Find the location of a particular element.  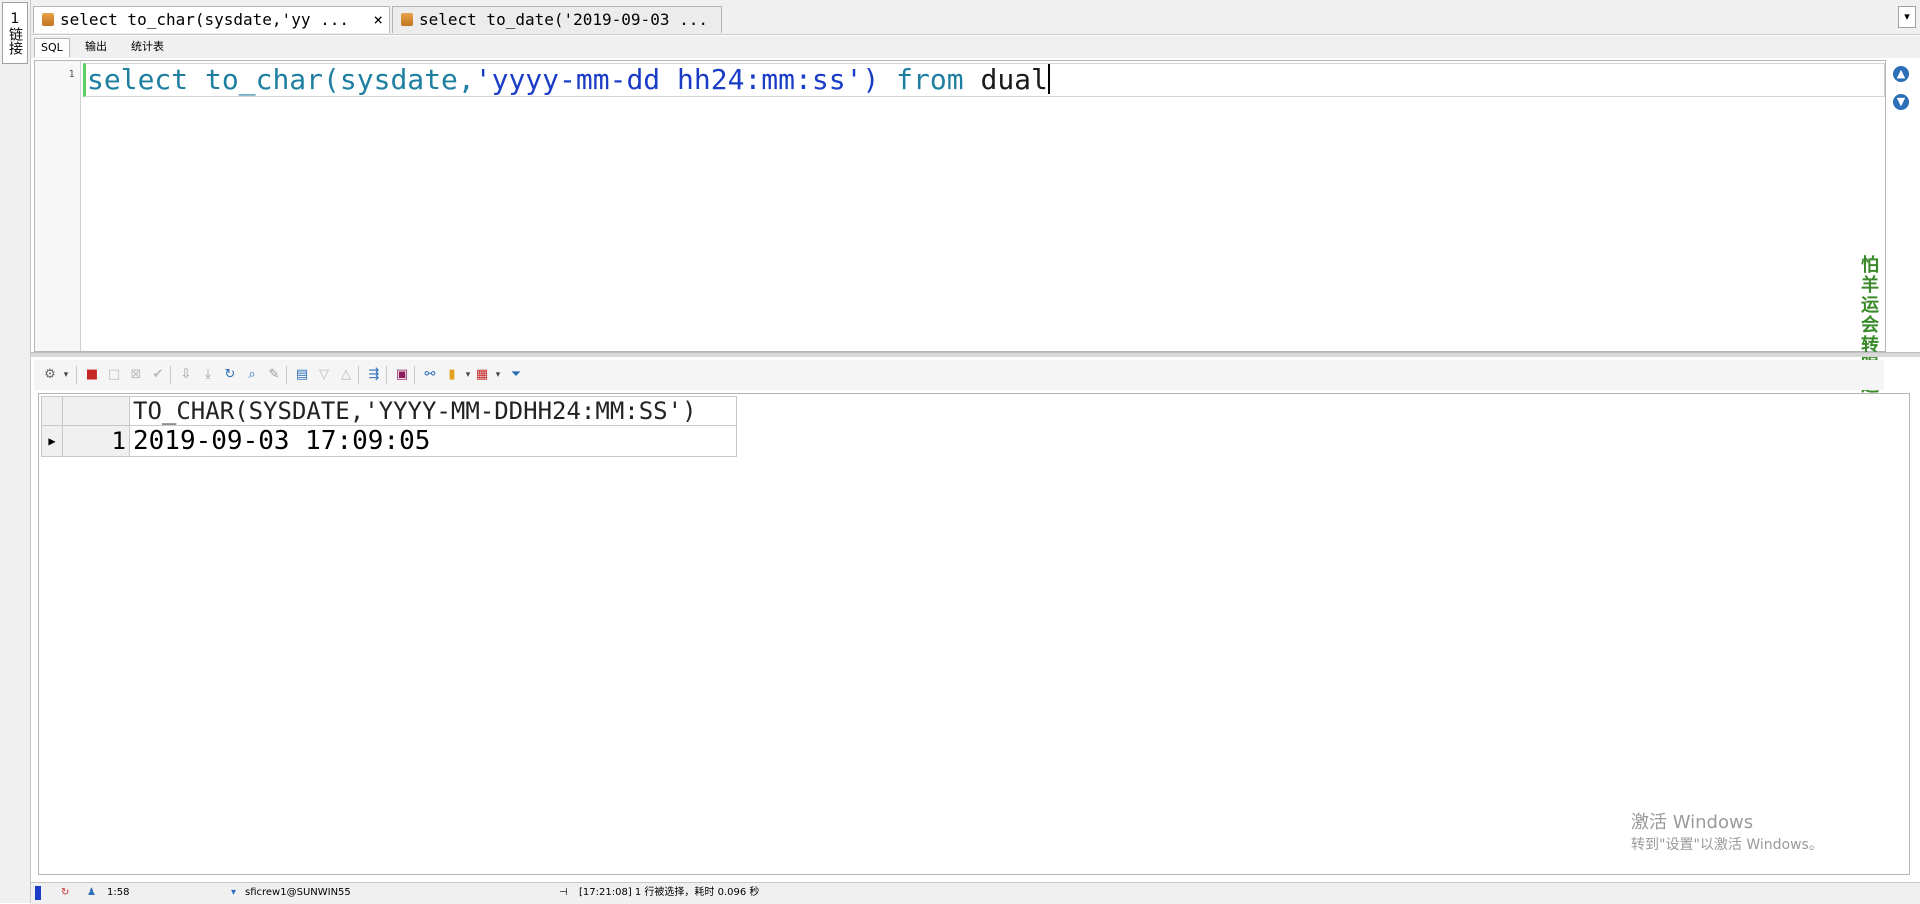

tab-output: 输出 is located at coordinates (96, 47).